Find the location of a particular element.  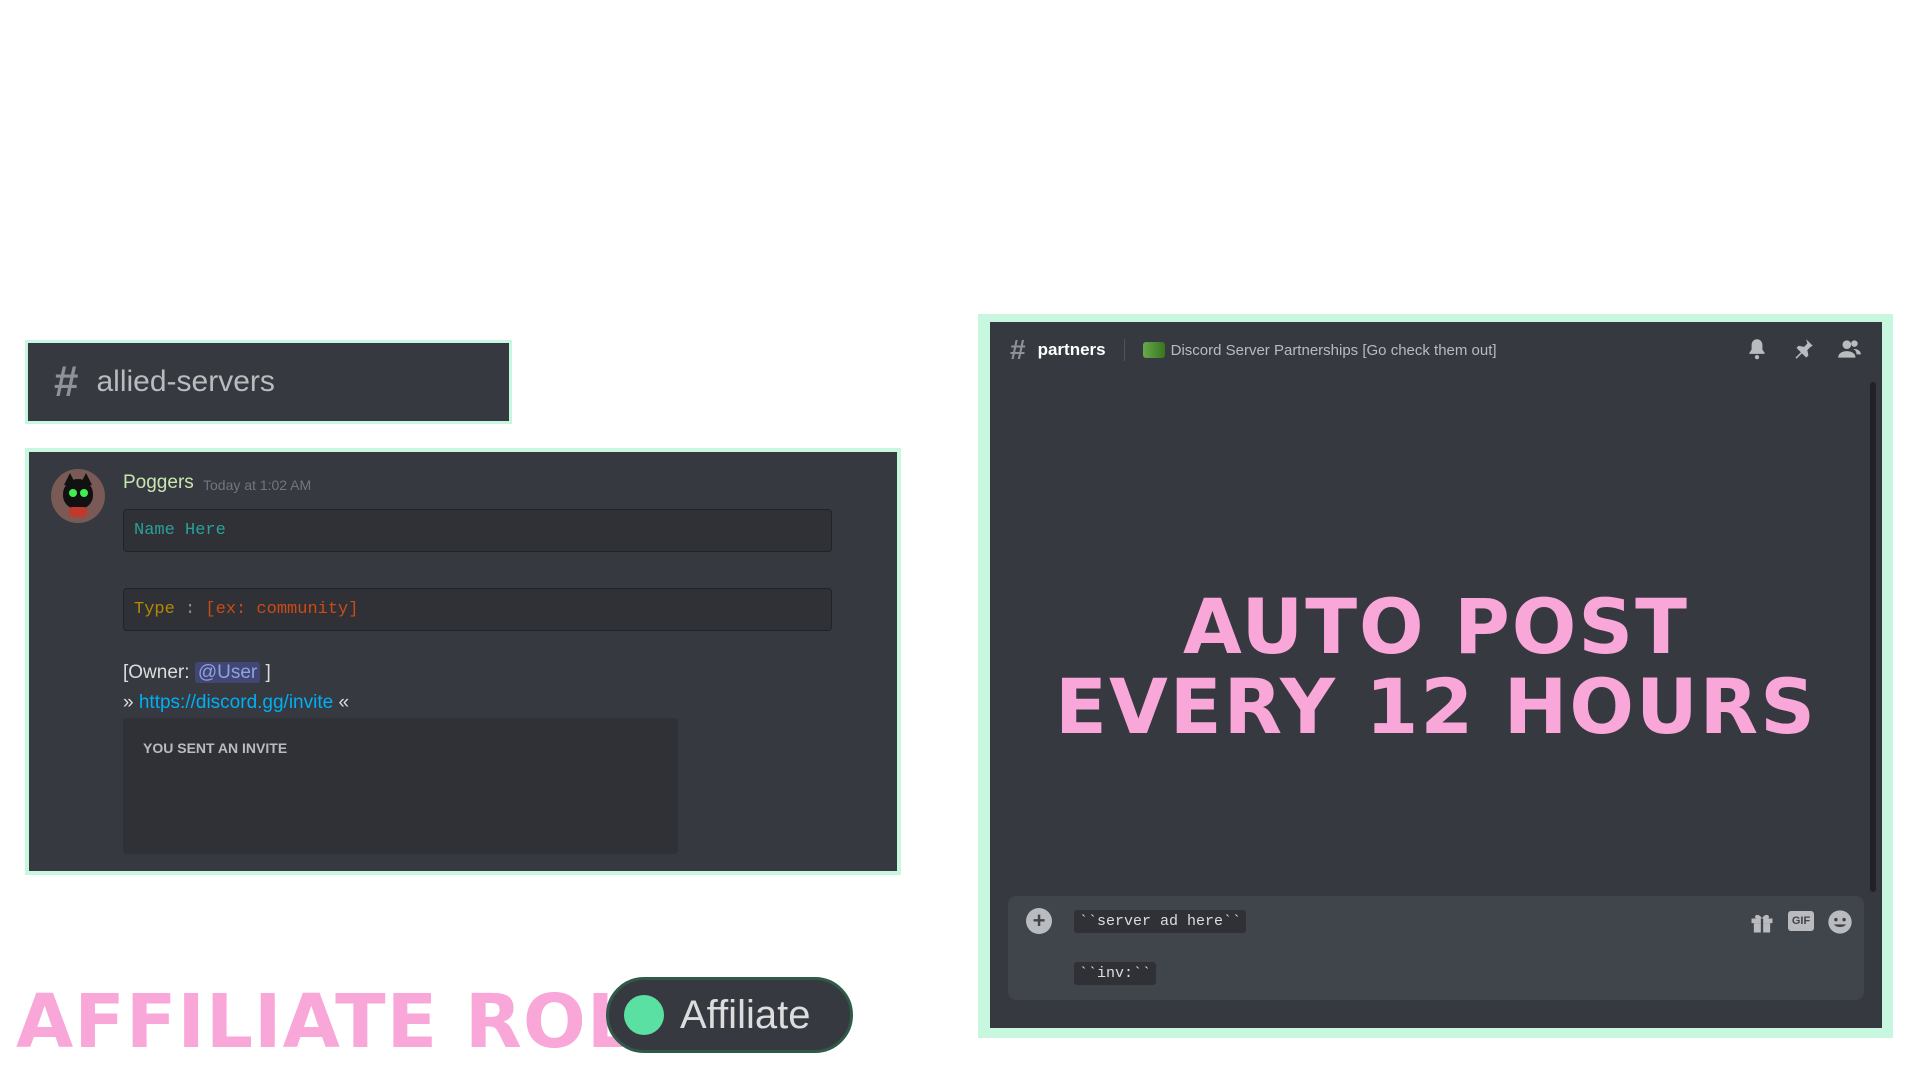

plus-icon: + is located at coordinates (1039, 921).